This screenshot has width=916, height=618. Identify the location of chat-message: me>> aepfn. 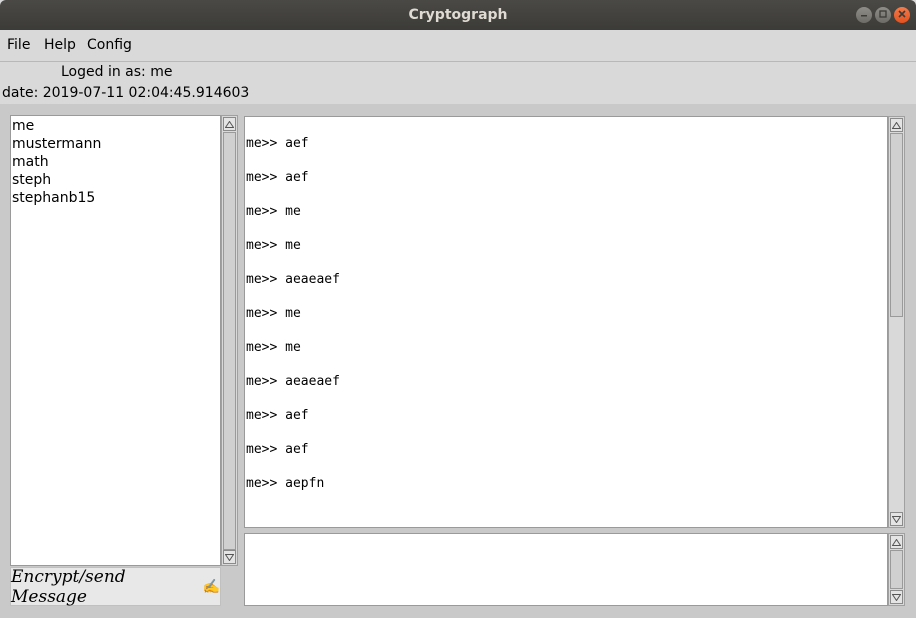
(285, 483).